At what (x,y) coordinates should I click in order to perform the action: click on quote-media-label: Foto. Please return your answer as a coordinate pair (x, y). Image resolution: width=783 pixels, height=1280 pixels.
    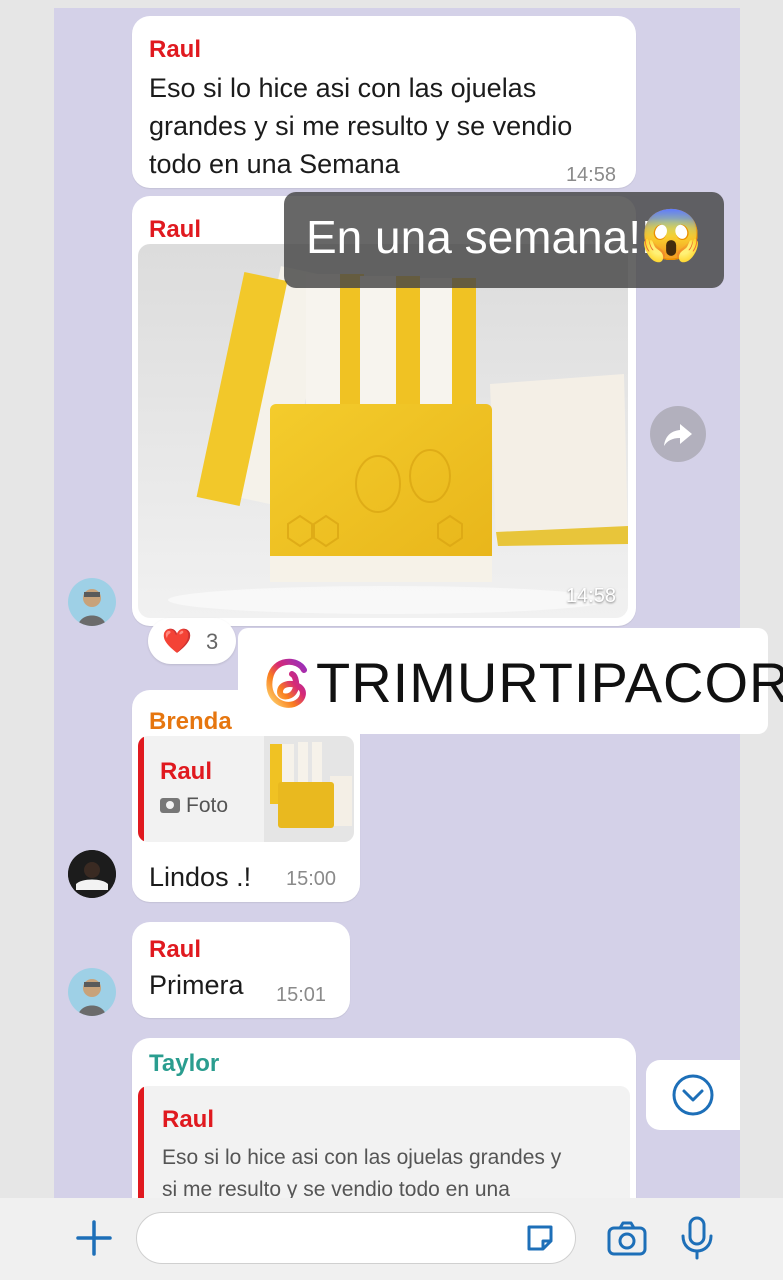
    Looking at the image, I should click on (194, 806).